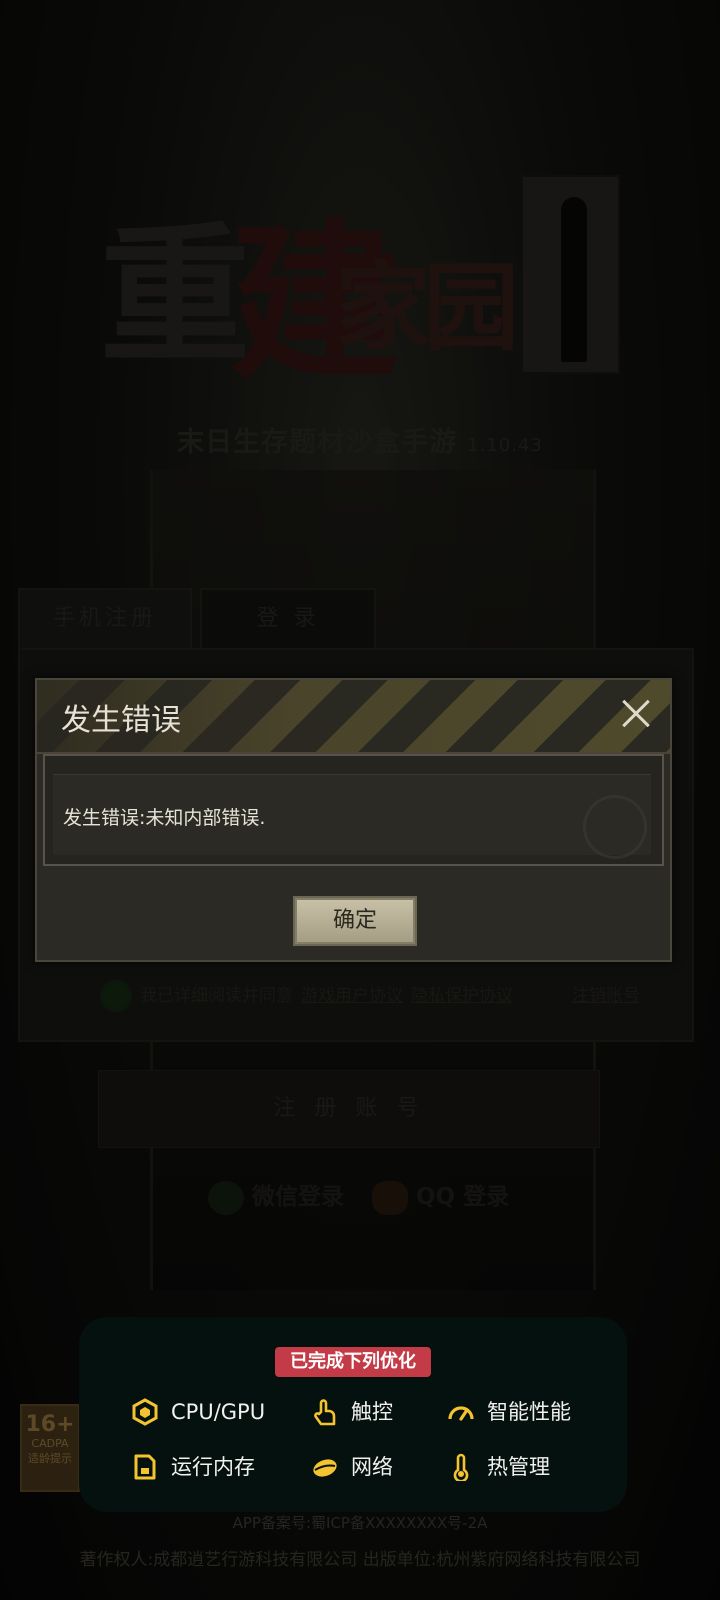 This screenshot has width=720, height=1600. I want to click on network-icon, so click(325, 1468).